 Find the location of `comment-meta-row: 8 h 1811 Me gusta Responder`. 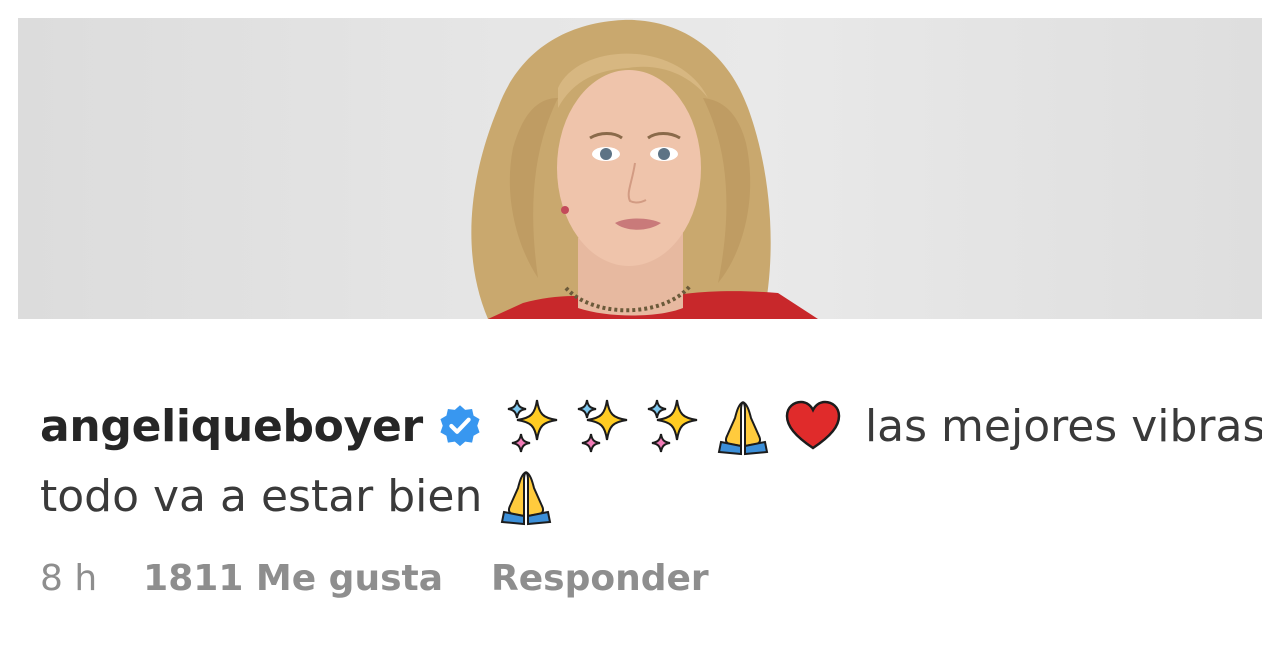

comment-meta-row: 8 h 1811 Me gusta Responder is located at coordinates (374, 578).